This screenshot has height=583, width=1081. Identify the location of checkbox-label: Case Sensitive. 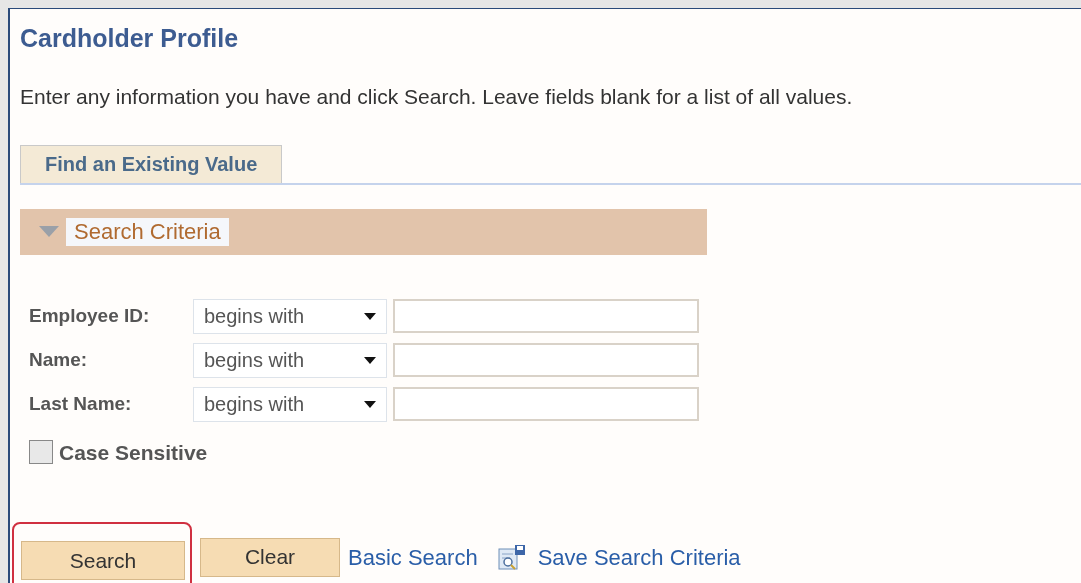
(133, 452).